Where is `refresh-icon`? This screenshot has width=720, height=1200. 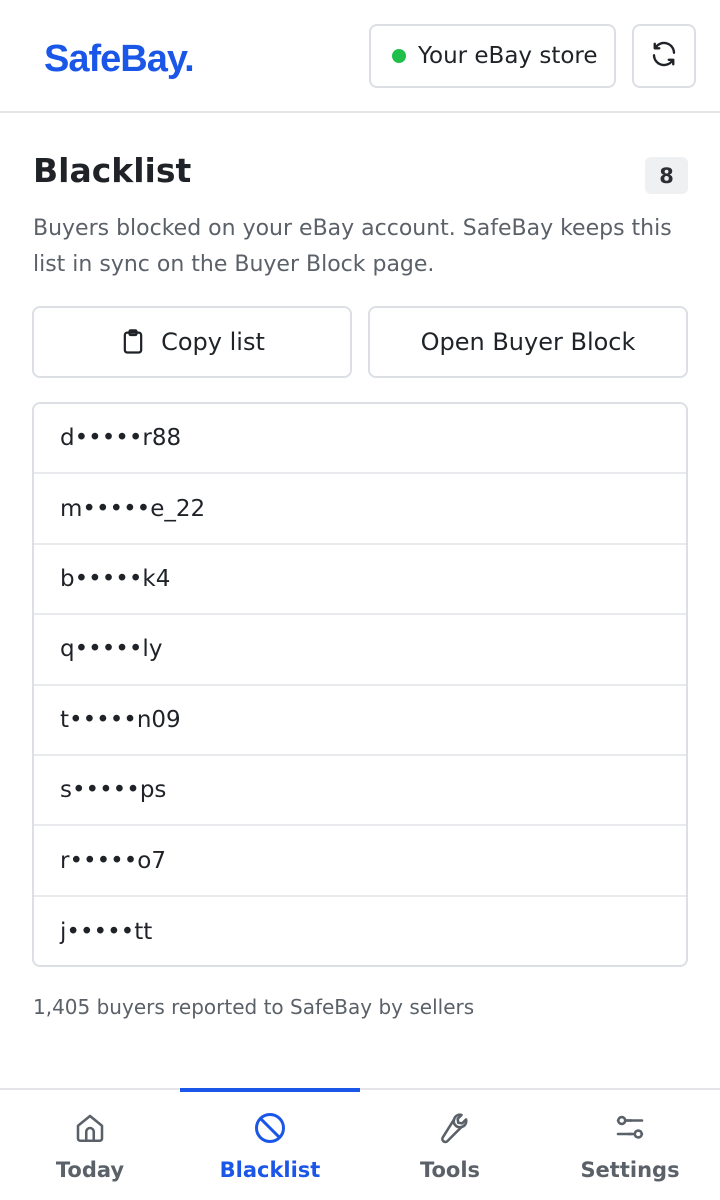
refresh-icon is located at coordinates (664, 56).